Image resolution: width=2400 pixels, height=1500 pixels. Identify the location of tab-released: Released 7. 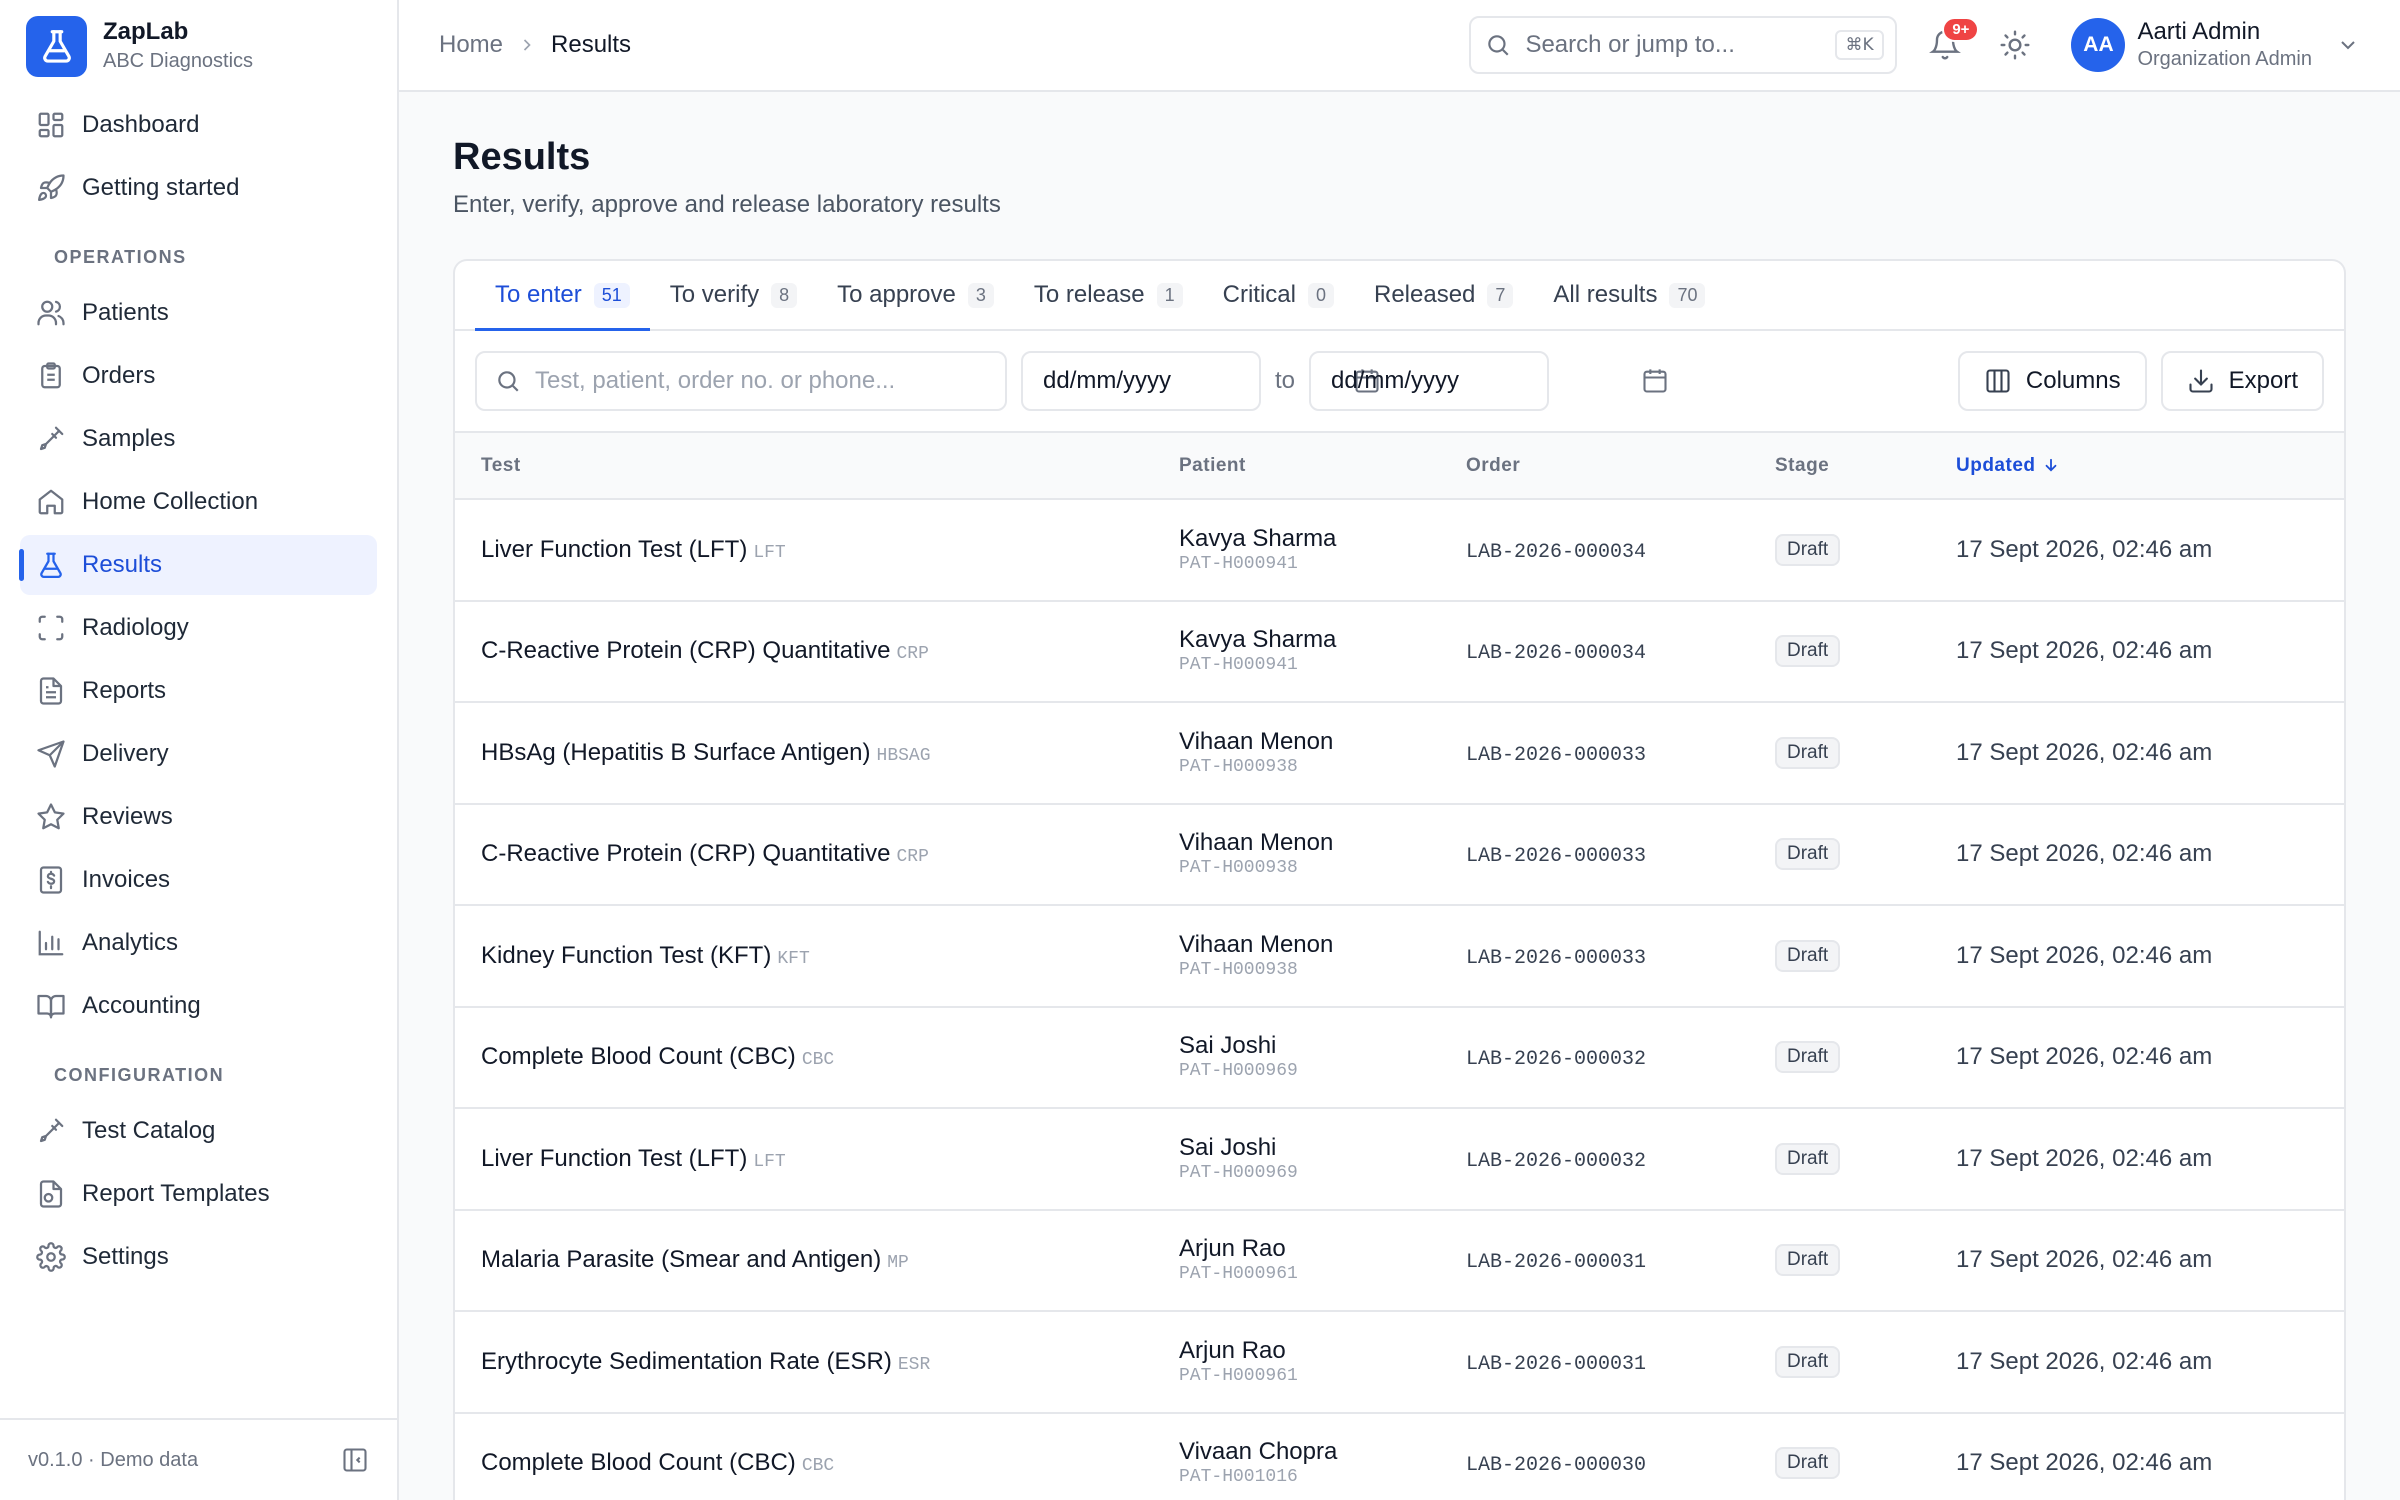
(1443, 295).